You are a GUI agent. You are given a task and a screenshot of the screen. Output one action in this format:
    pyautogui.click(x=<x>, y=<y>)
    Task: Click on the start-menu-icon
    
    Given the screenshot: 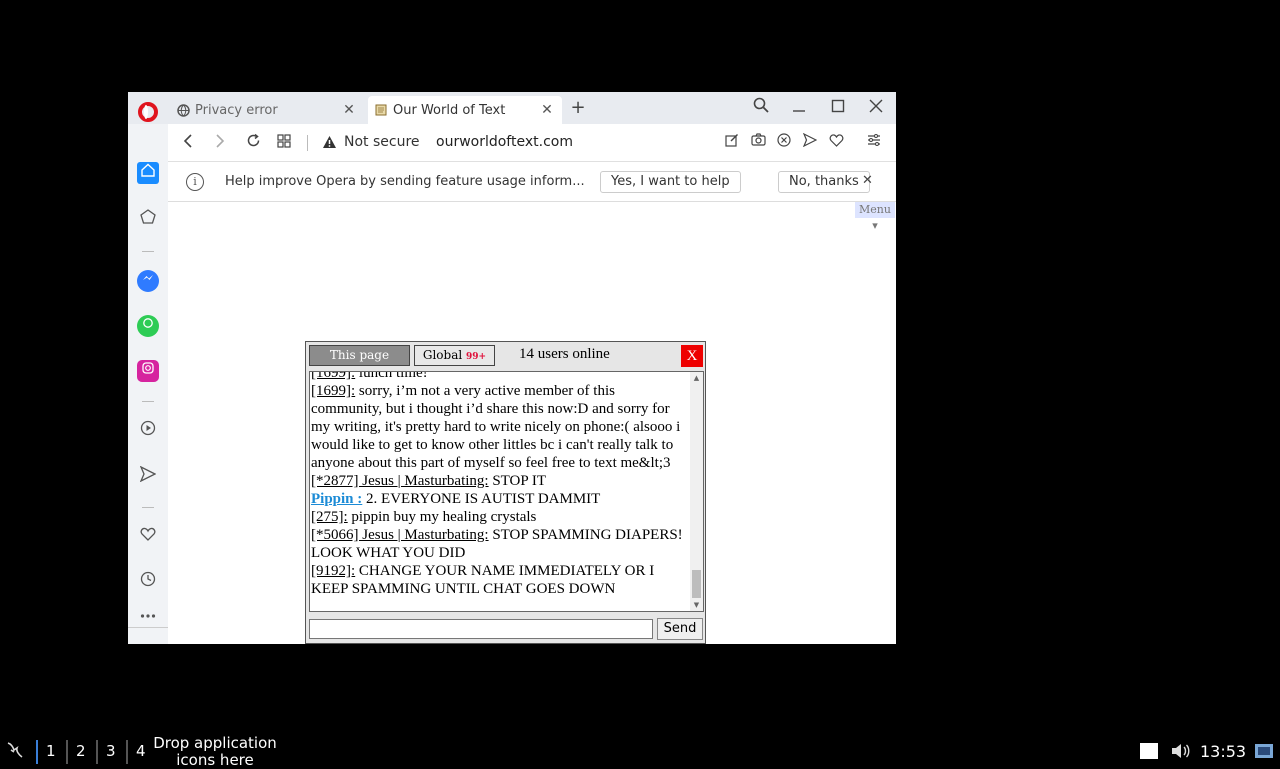 What is the action you would take?
    pyautogui.click(x=15, y=751)
    